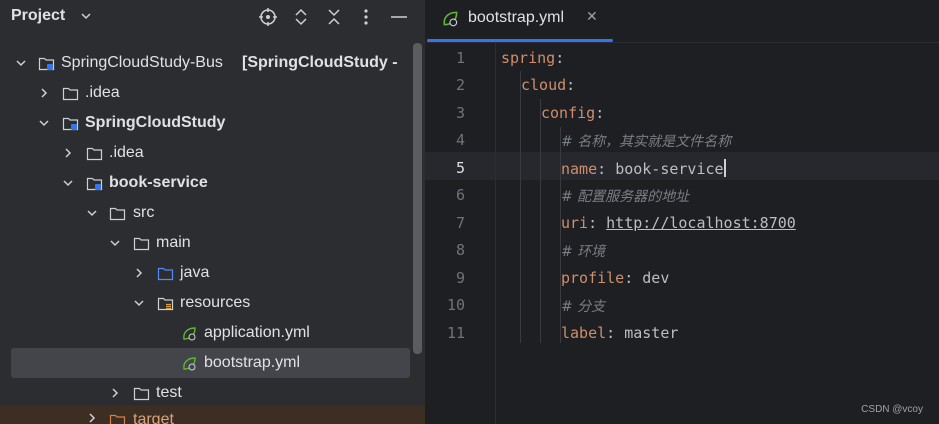 Image resolution: width=939 pixels, height=424 pixels. I want to click on more-options-icon, so click(366, 17).